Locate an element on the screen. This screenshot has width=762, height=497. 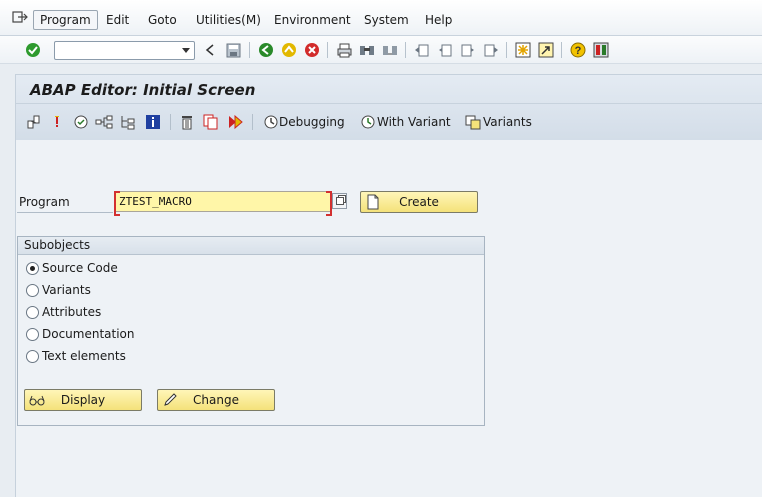
next-page-icon is located at coordinates (468, 50).